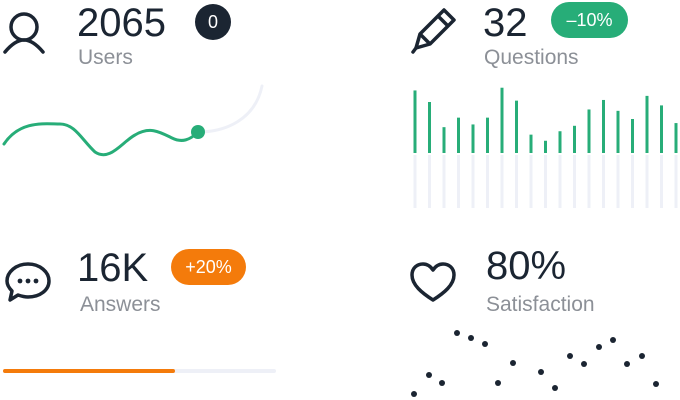  Describe the element at coordinates (213, 22) in the screenshot. I see `users-badge: 0` at that location.